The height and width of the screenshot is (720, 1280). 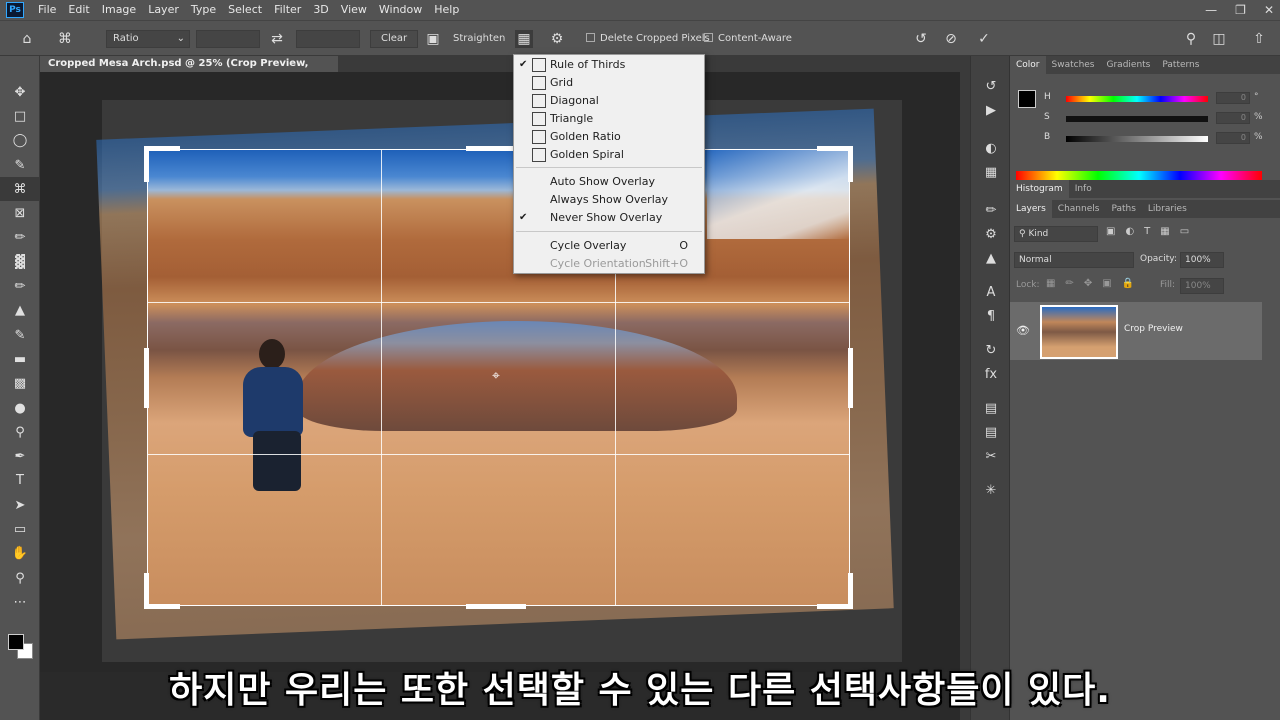 What do you see at coordinates (609, 101) in the screenshot?
I see `menu-diagonal: Diagonal` at bounding box center [609, 101].